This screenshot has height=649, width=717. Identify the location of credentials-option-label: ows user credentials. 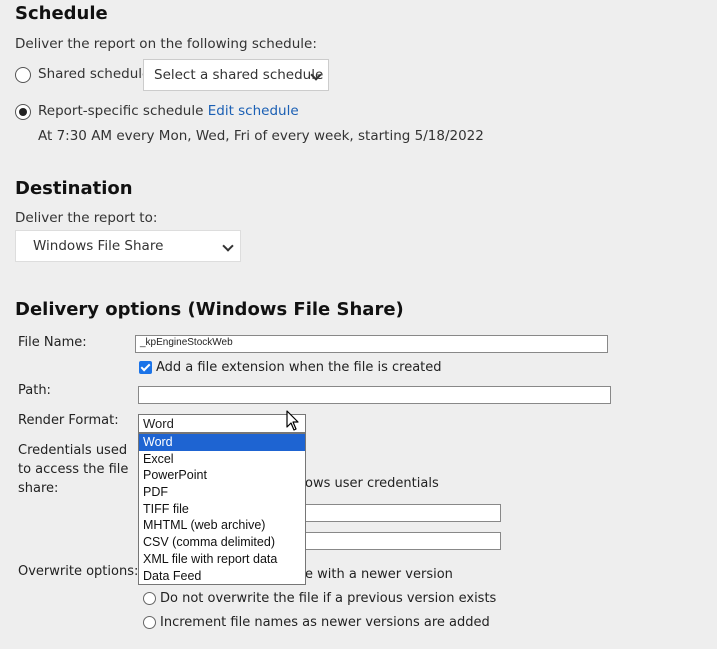
(372, 483).